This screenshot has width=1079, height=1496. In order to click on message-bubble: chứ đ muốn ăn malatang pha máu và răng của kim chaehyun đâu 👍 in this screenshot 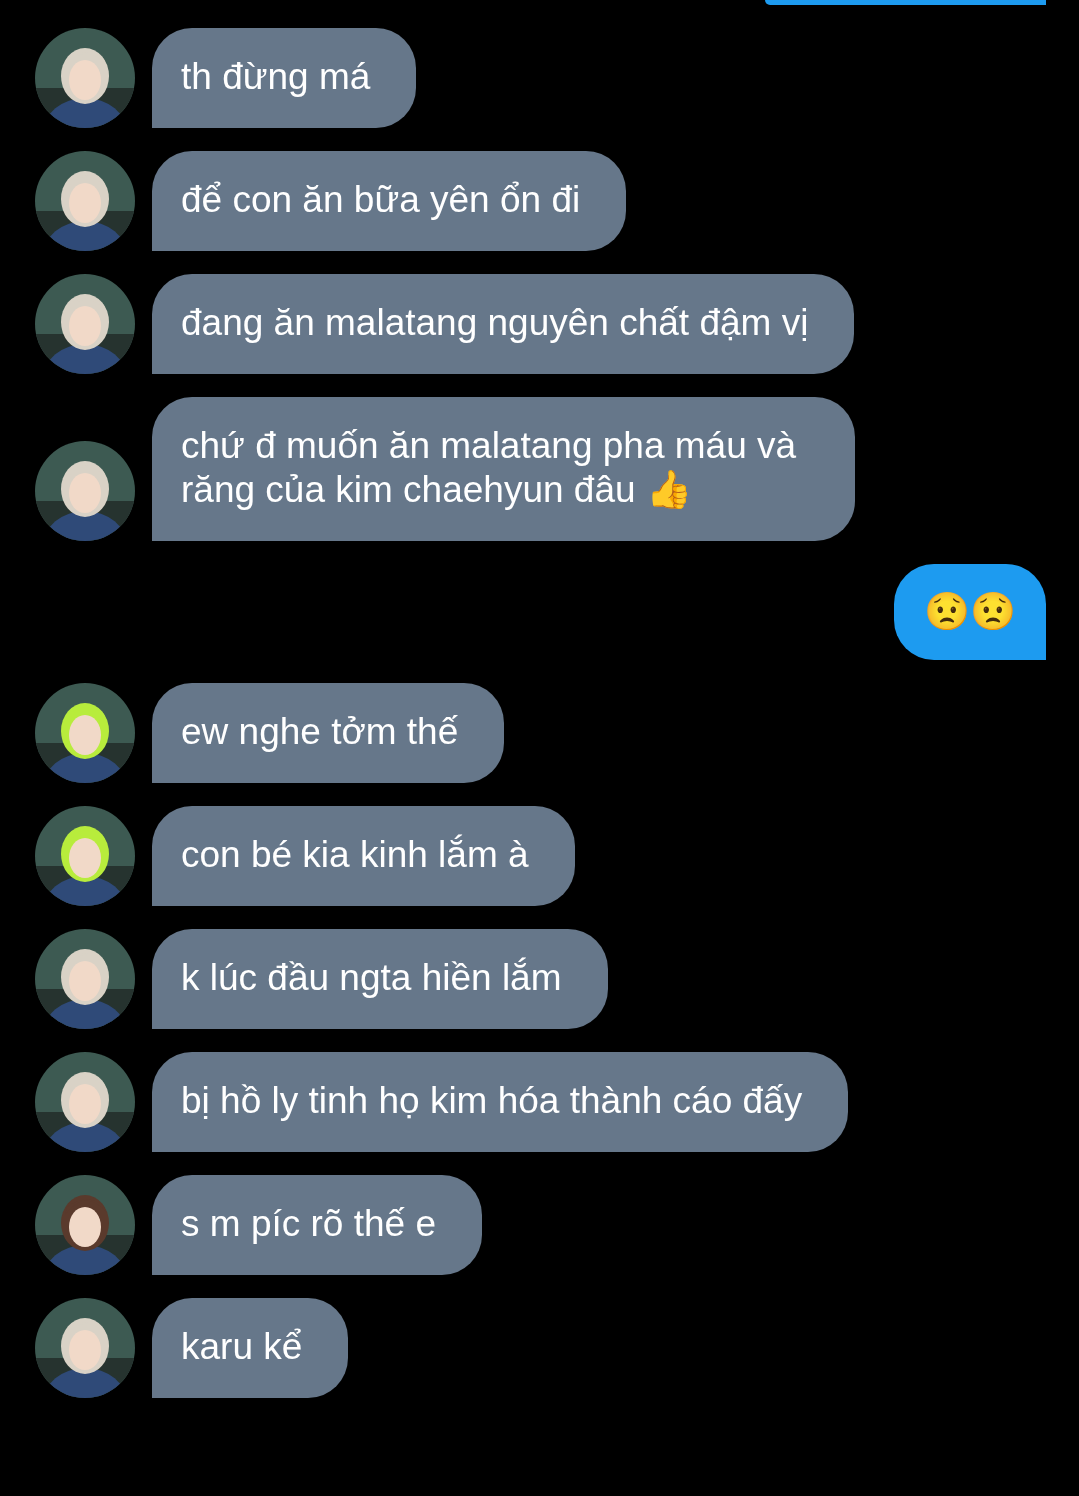, I will do `click(503, 469)`.